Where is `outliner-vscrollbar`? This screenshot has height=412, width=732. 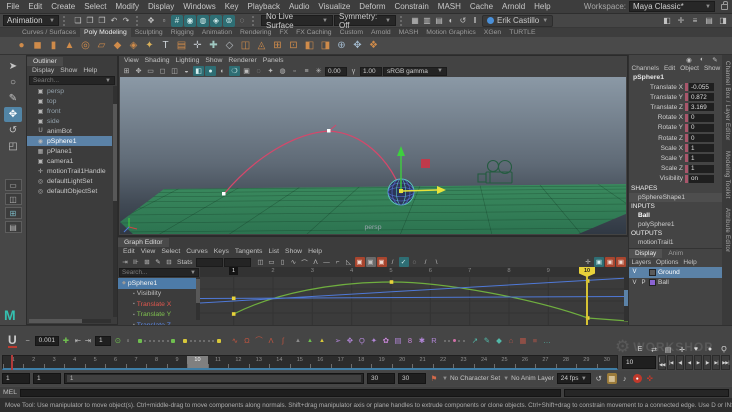 outliner-vscrollbar is located at coordinates (115, 201).